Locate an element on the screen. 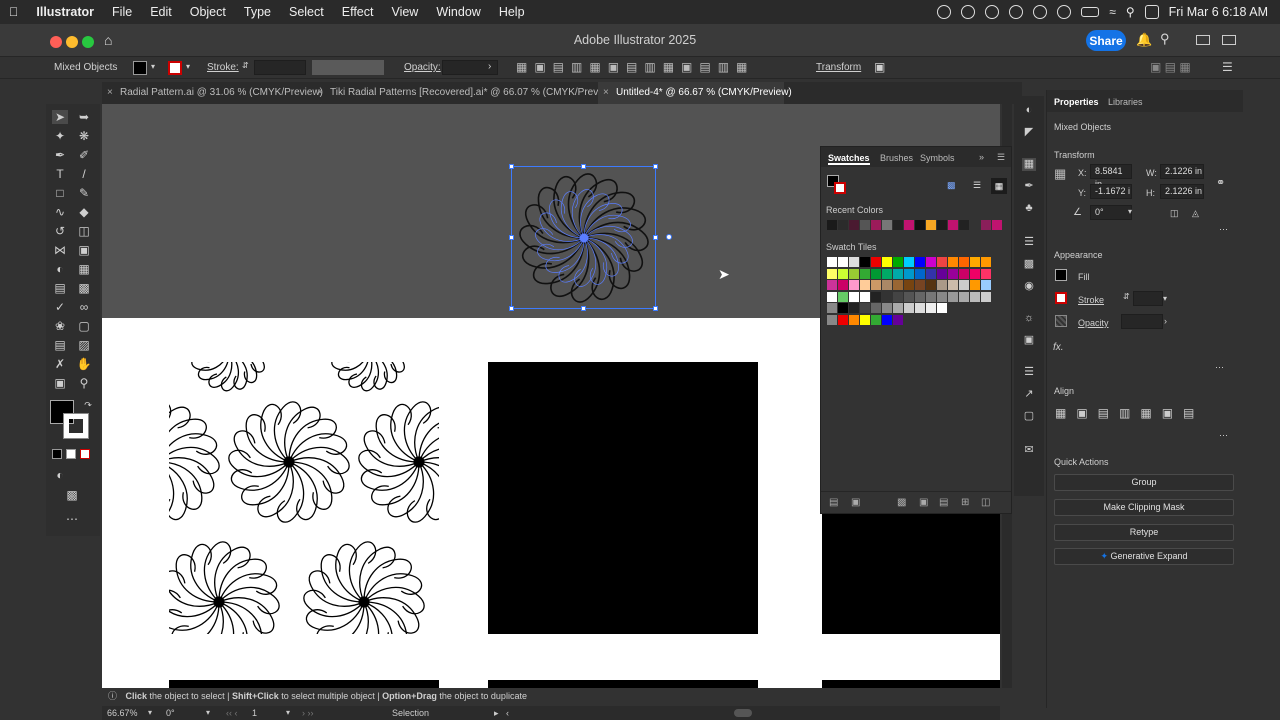 This screenshot has height=720, width=1280. group-button: Group is located at coordinates (1144, 482).